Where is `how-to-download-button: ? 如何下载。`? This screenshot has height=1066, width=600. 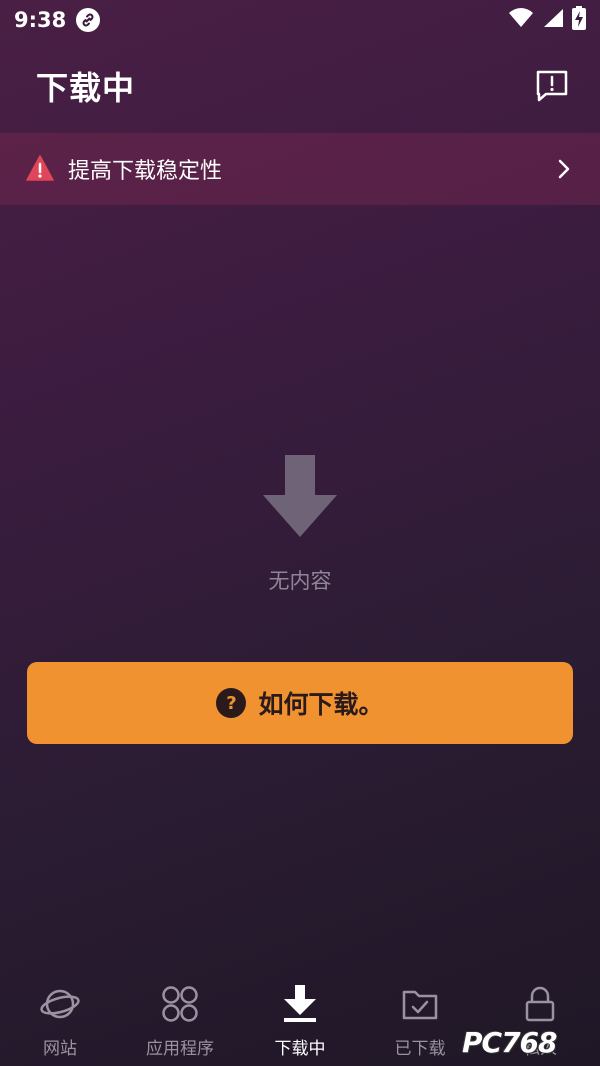 how-to-download-button: ? 如何下载。 is located at coordinates (300, 703).